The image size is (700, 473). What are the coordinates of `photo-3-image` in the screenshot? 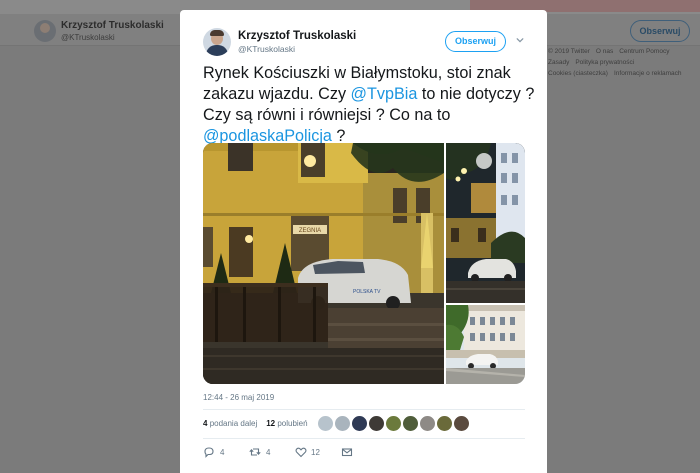 It's located at (485, 344).